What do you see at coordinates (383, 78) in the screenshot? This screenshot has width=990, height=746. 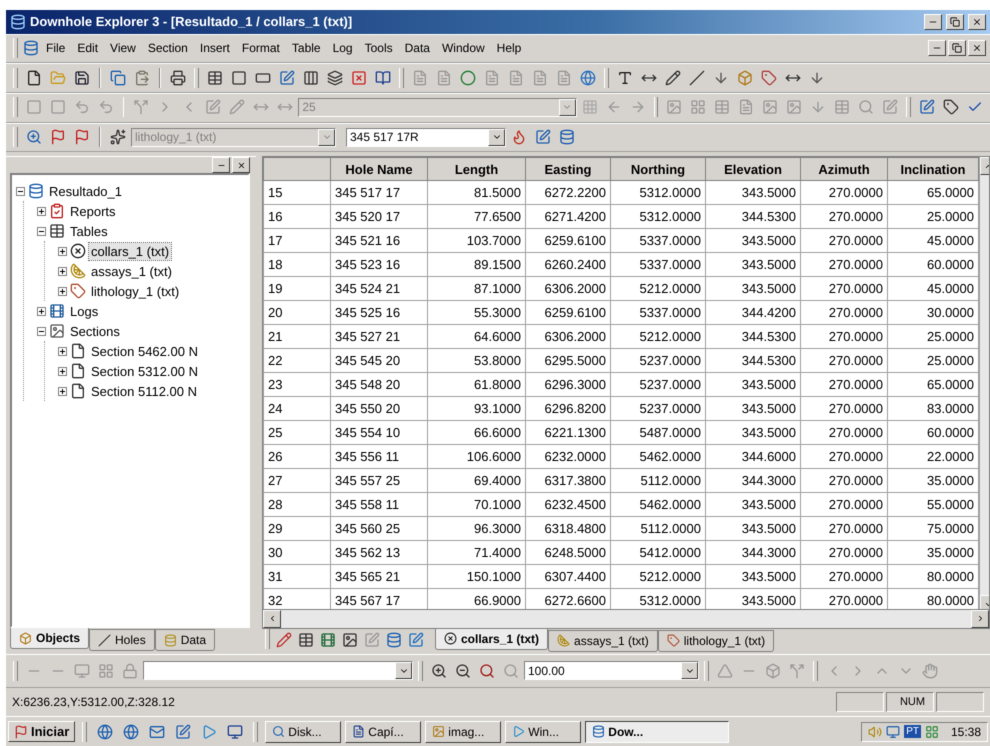 I see `book-icon` at bounding box center [383, 78].